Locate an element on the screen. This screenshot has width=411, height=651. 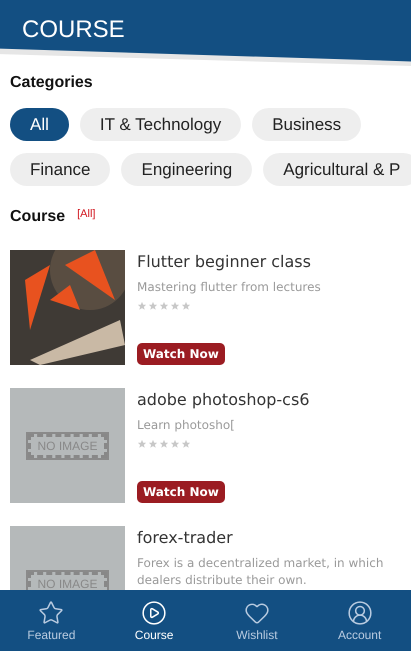
nav-tab: Account is located at coordinates (359, 620).